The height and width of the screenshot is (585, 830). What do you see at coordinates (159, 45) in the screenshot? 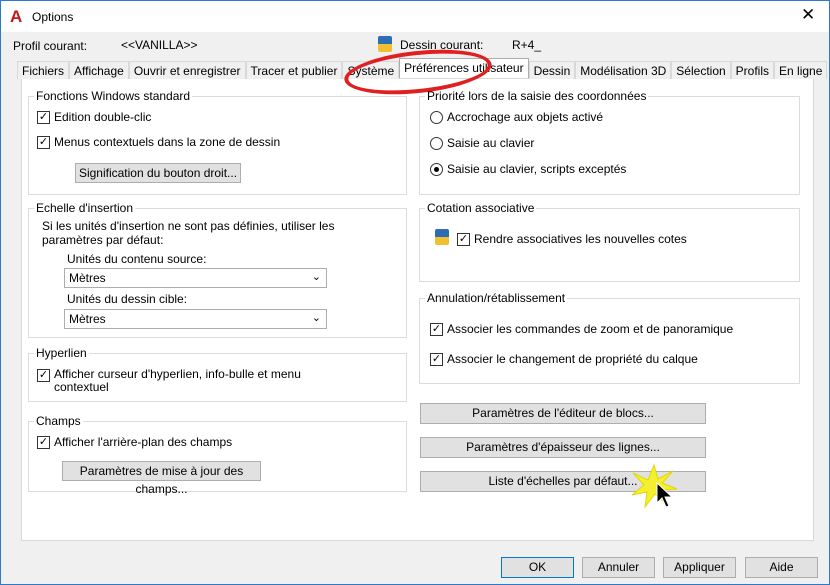
I see `profile-value: <<VANILLA>>` at bounding box center [159, 45].